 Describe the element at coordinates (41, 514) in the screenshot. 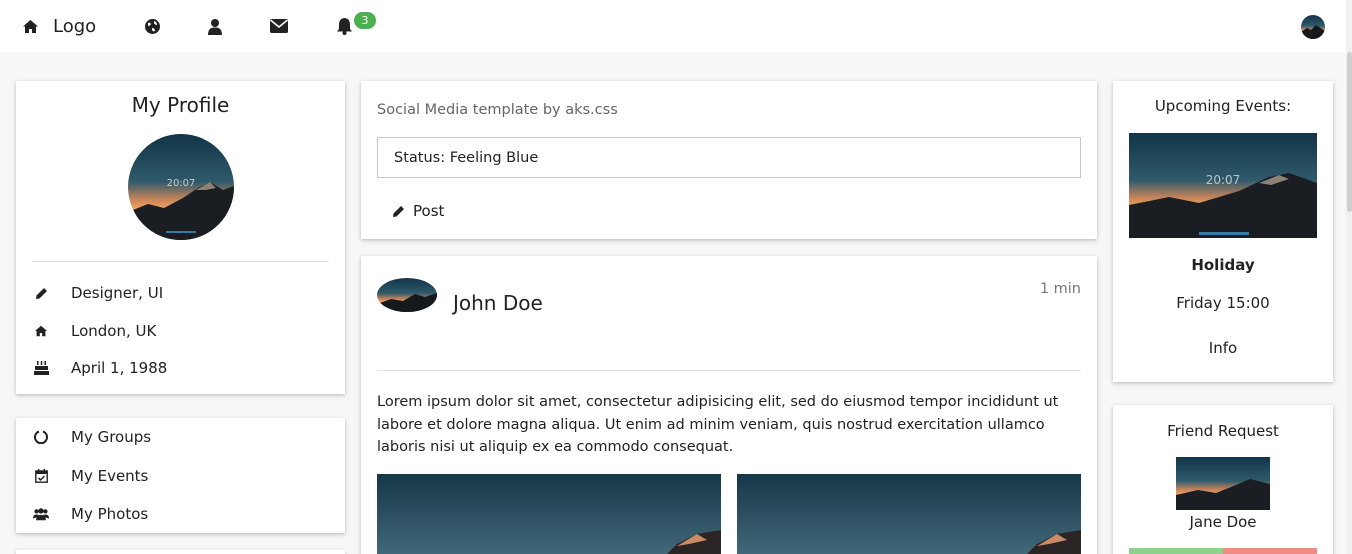

I see `users-icon` at that location.